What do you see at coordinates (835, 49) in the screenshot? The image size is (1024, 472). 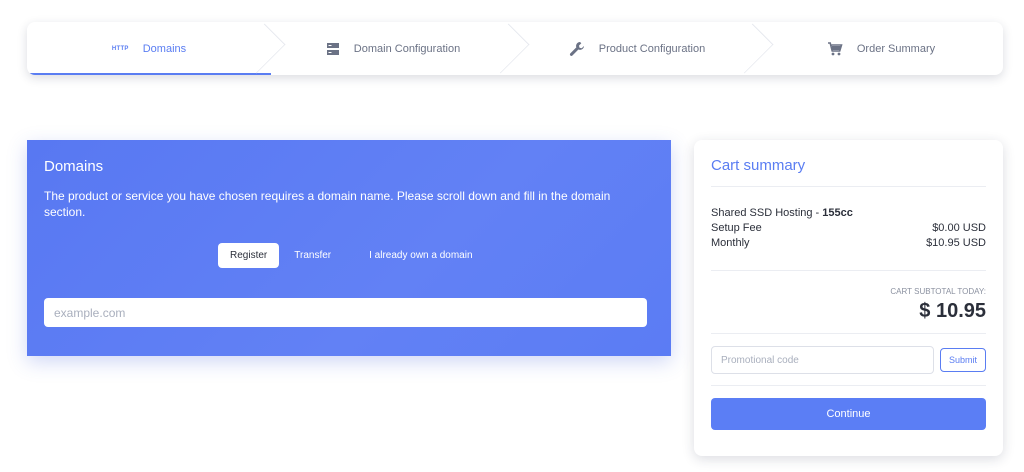 I see `cart-icon` at bounding box center [835, 49].